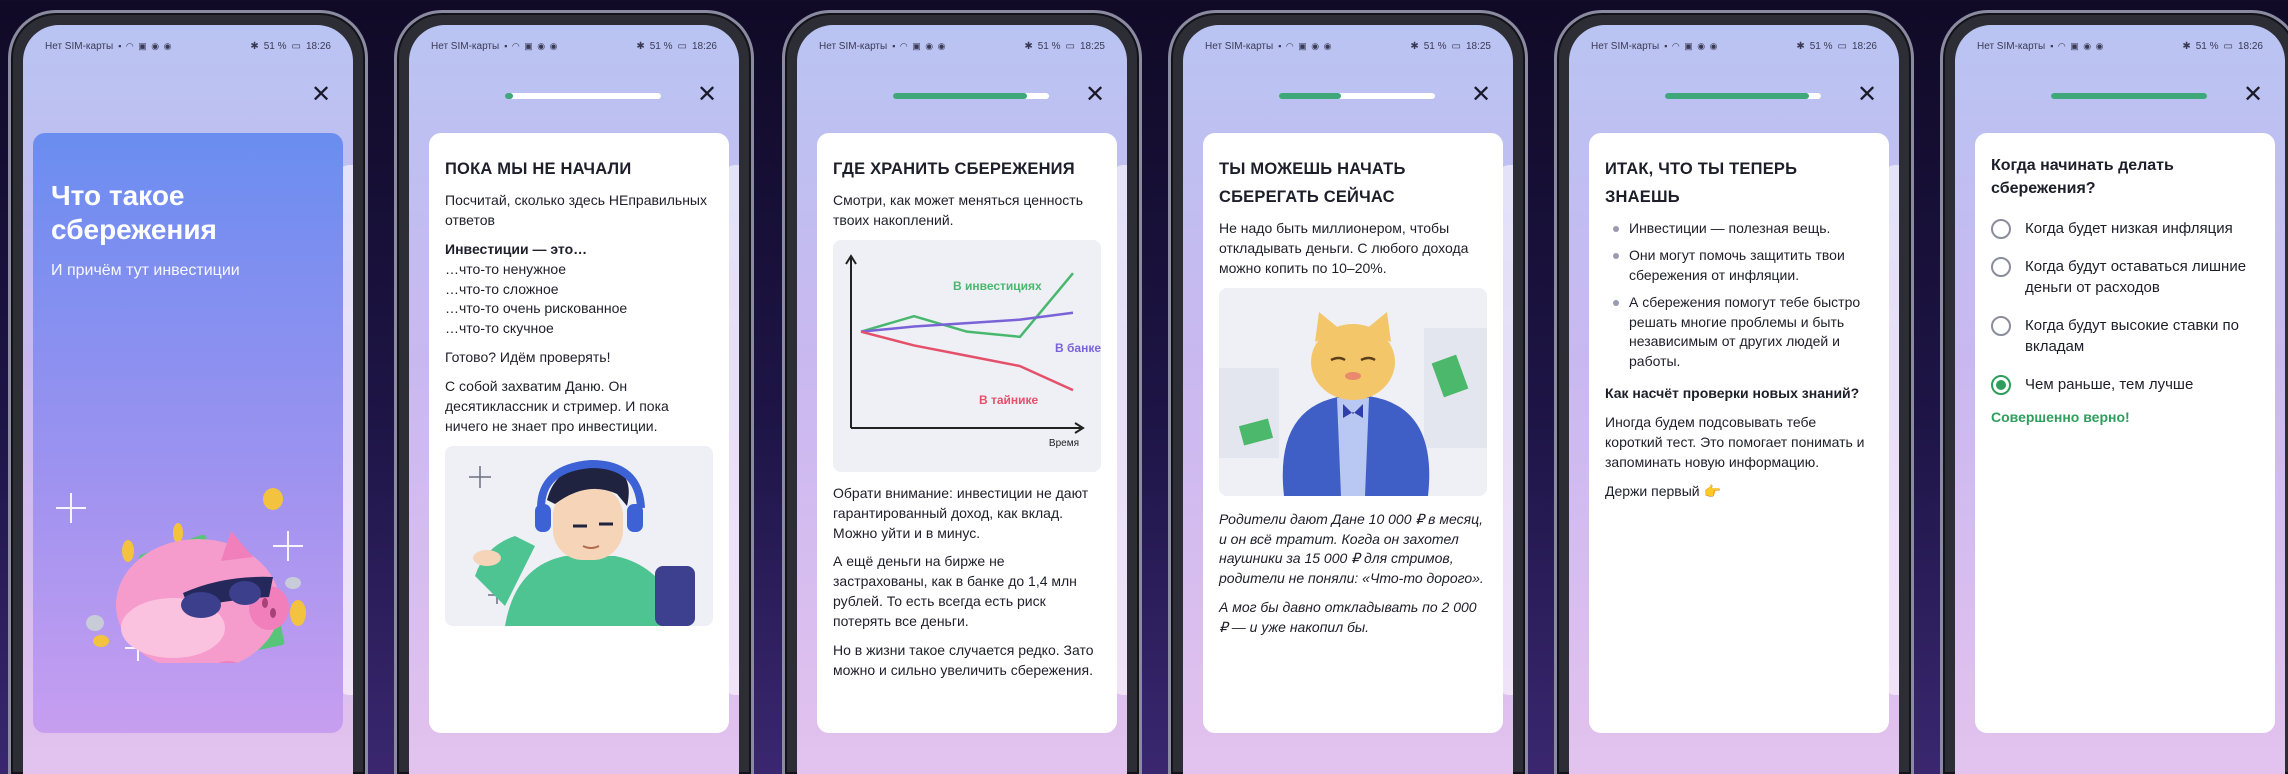 This screenshot has height=774, width=2288. I want to click on option-label: Когда будут высокие ставки по вкладам, so click(2132, 336).